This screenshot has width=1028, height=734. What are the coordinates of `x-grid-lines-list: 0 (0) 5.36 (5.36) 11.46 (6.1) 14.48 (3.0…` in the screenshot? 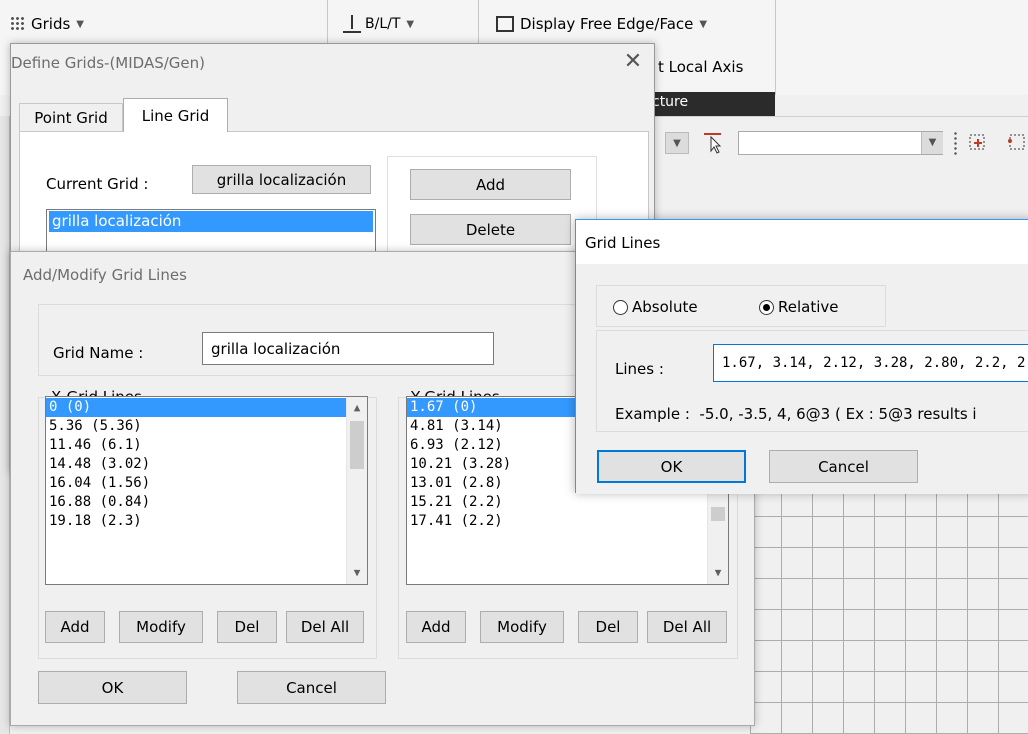 It's located at (206, 490).